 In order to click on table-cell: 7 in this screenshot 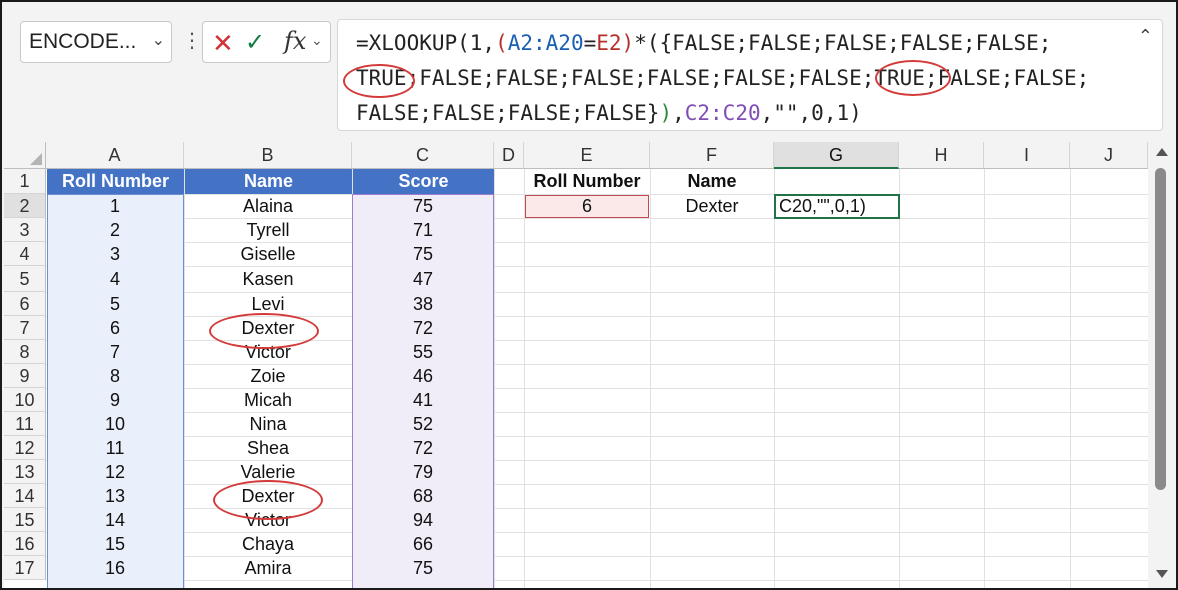, I will do `click(115, 352)`.